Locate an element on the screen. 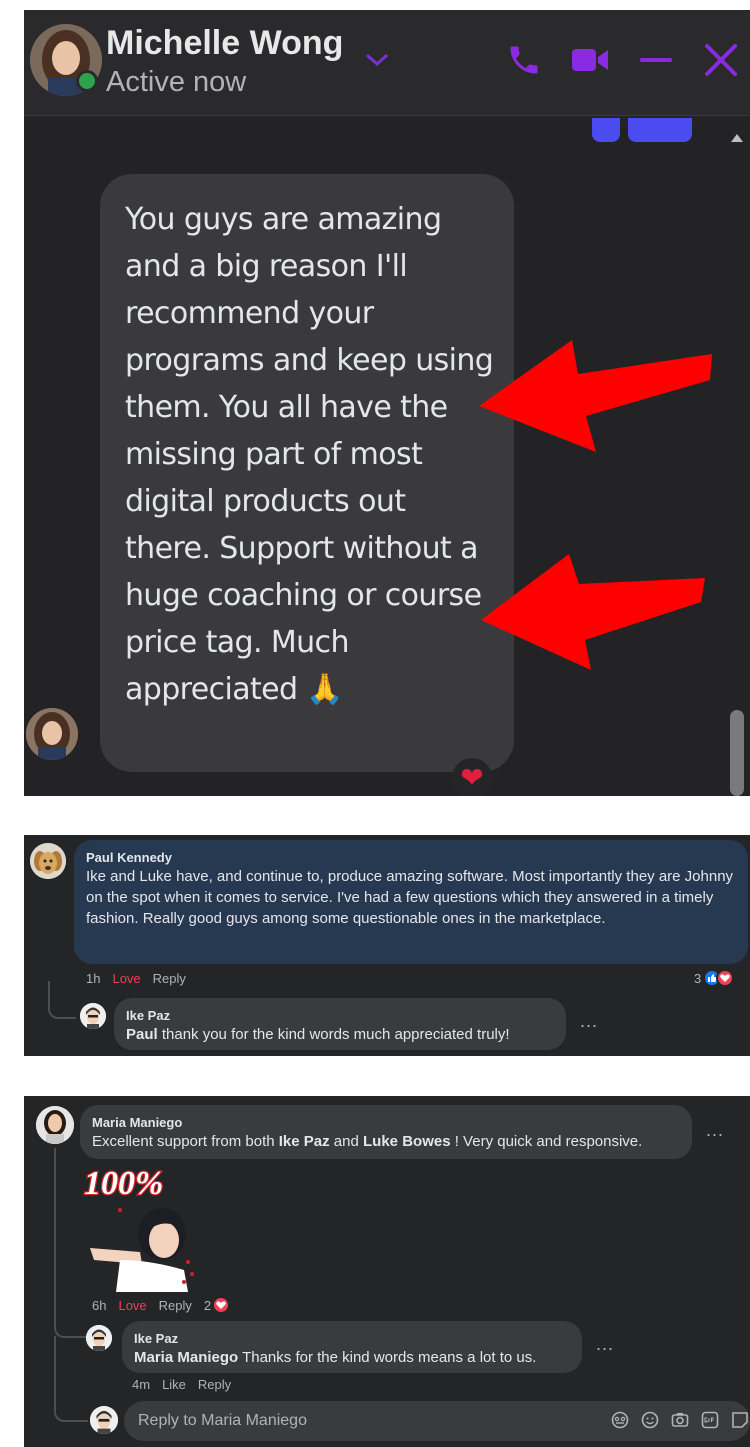  comment-actions: 1h Love Reply is located at coordinates (136, 978).